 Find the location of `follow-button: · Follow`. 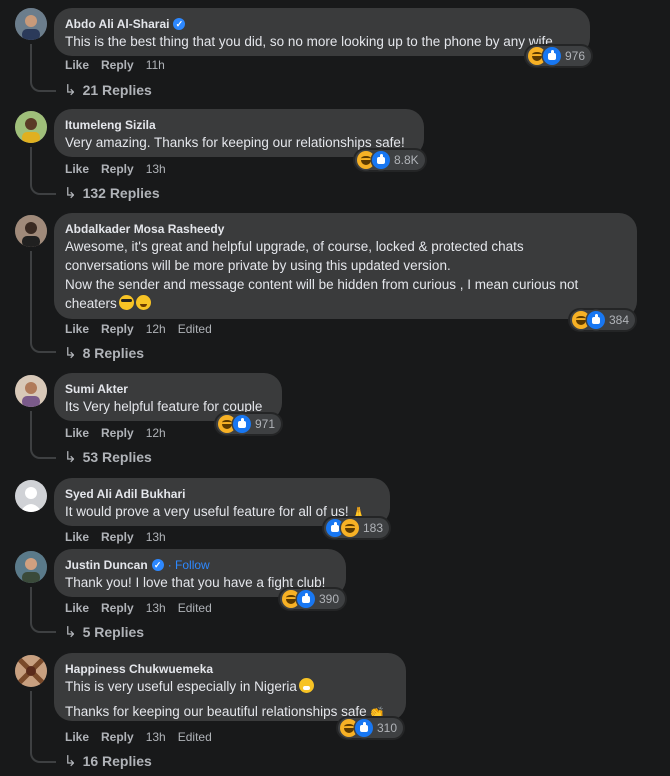

follow-button: · Follow is located at coordinates (189, 565).